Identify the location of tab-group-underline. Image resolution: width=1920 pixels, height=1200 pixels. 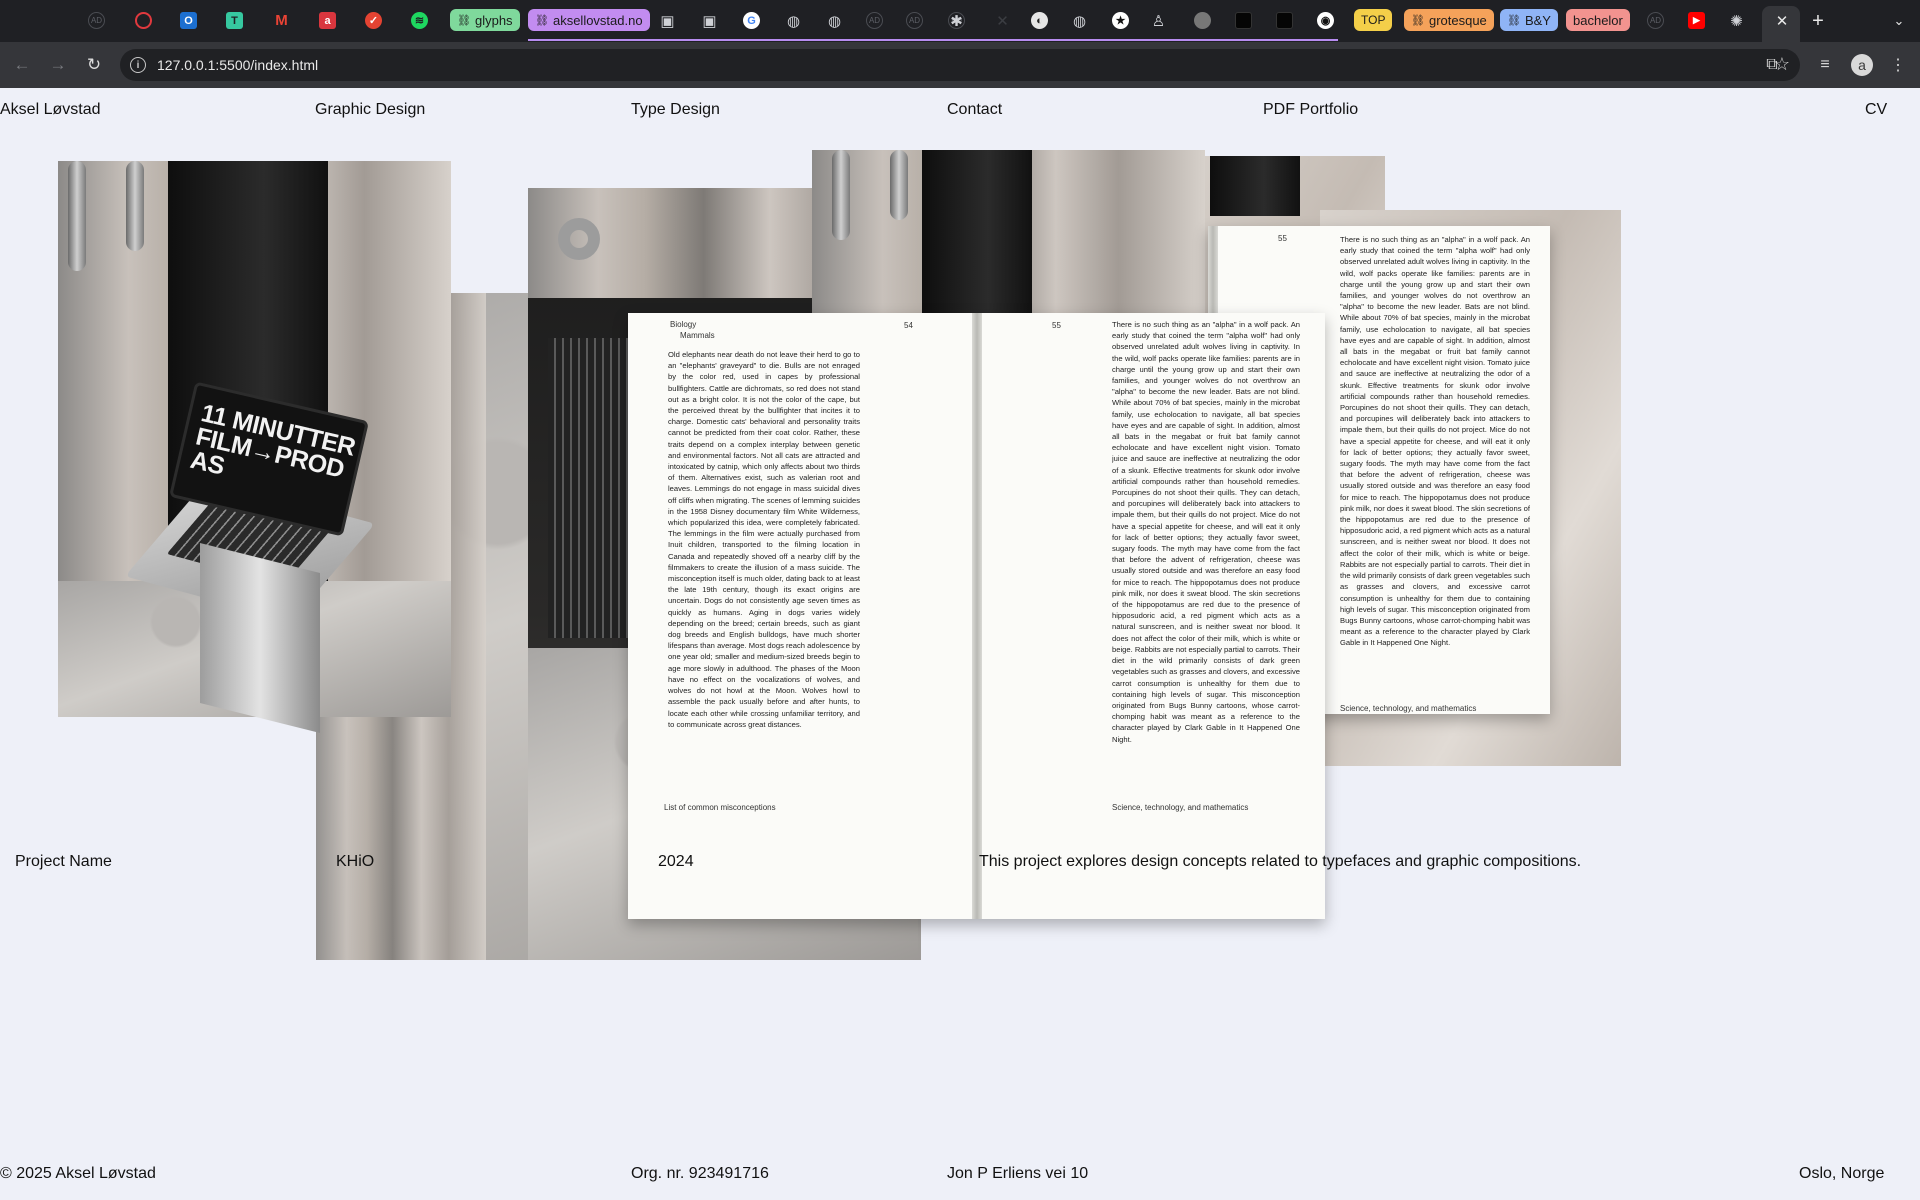
(933, 40).